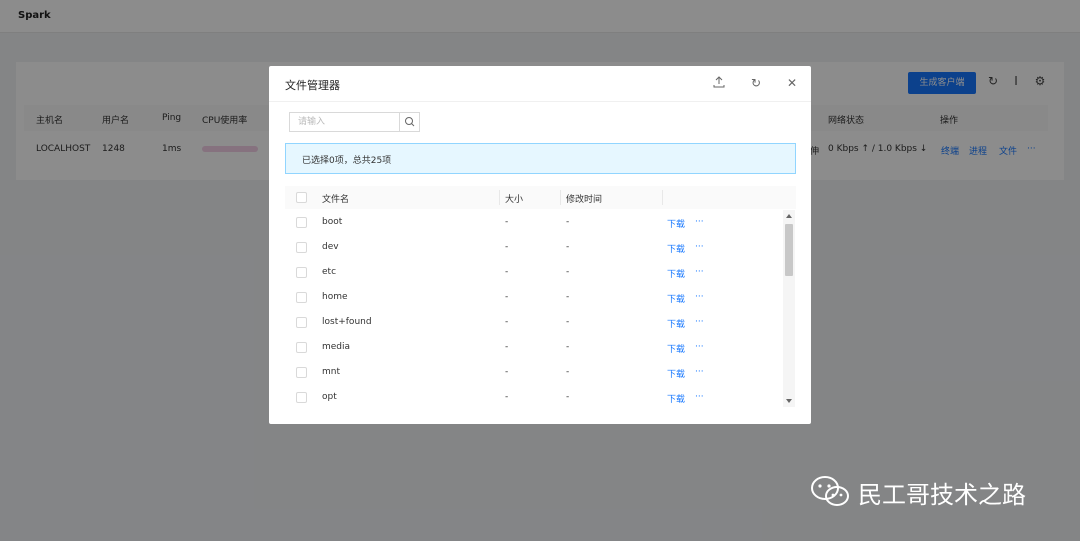 The image size is (1080, 541). Describe the element at coordinates (792, 83) in the screenshot. I see `close-icon: ✕` at that location.